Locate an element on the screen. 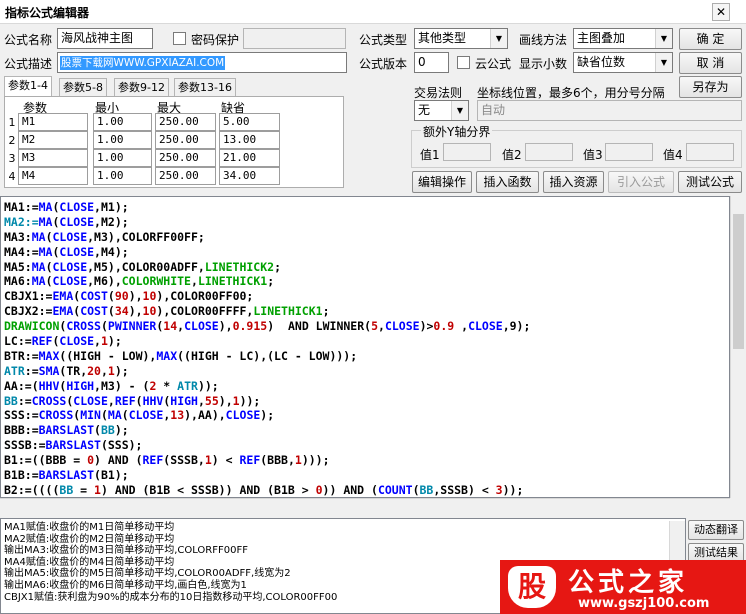 The image size is (746, 614). value2-input is located at coordinates (549, 152).